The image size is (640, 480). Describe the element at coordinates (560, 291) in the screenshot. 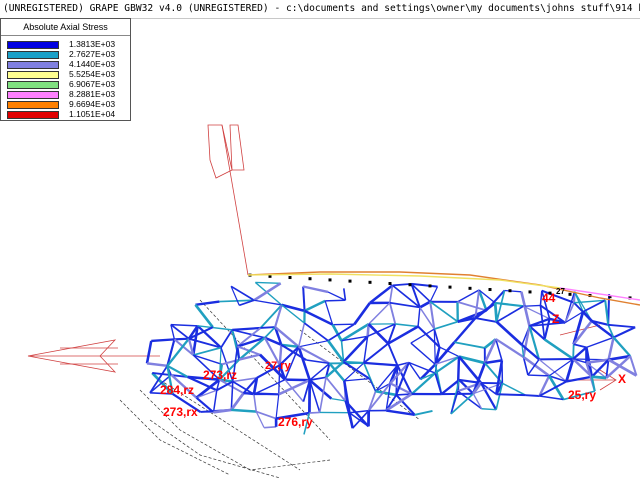

I see `node-label-27-top: 27` at that location.